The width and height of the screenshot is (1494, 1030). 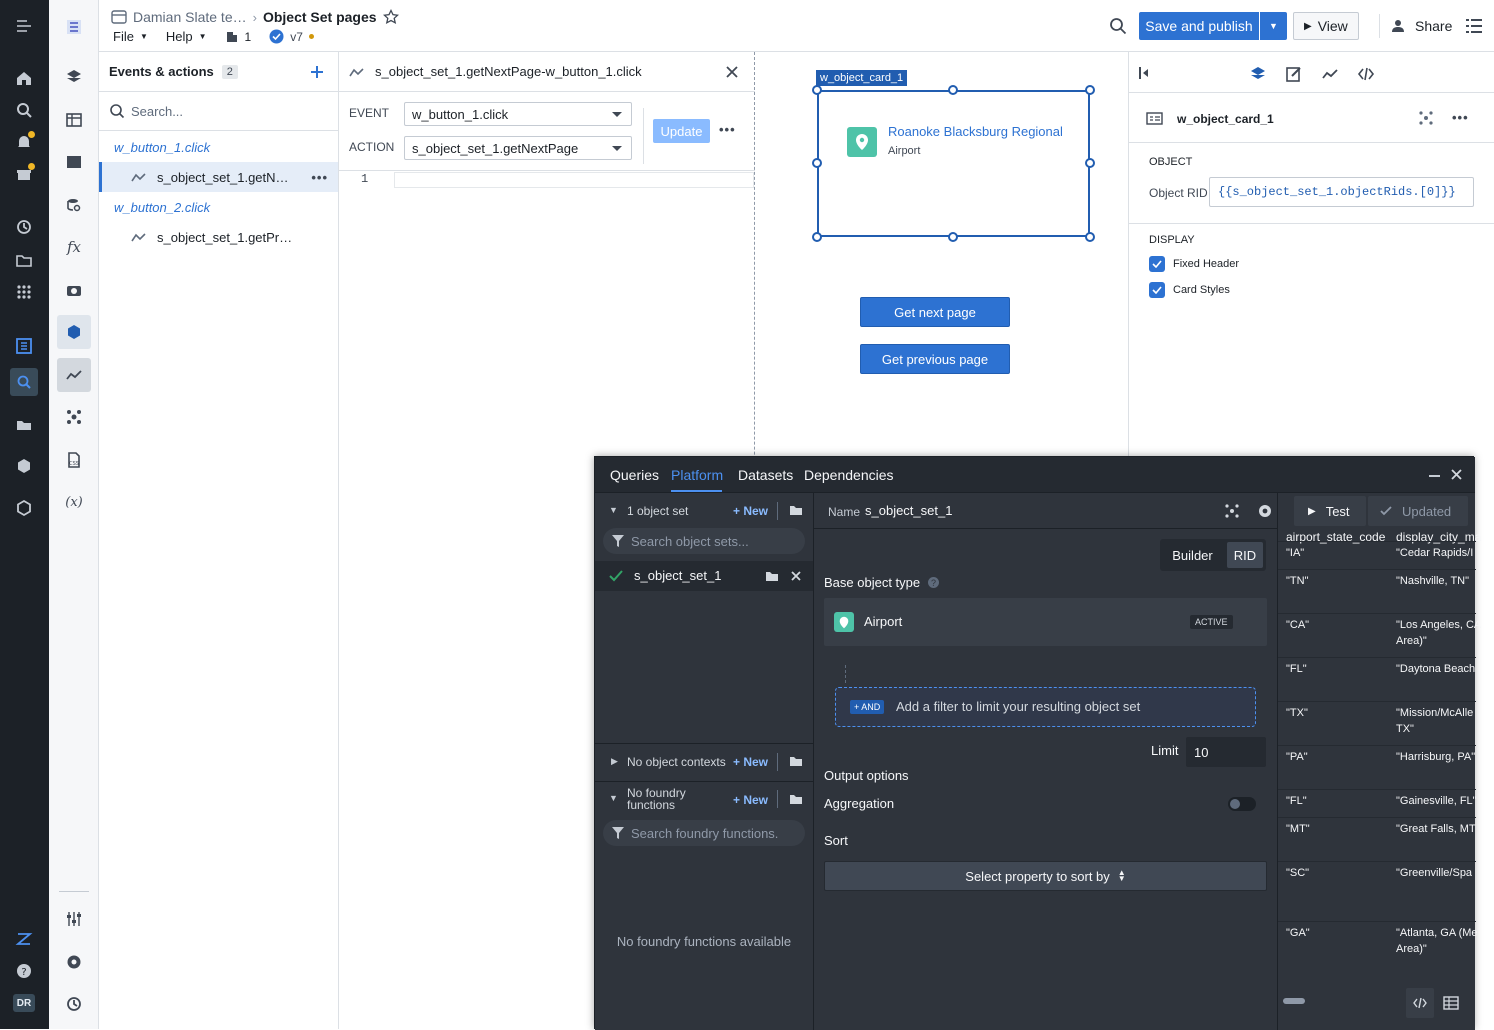 What do you see at coordinates (975, 131) in the screenshot?
I see `card-title: Roanoke Blacksburg Regional` at bounding box center [975, 131].